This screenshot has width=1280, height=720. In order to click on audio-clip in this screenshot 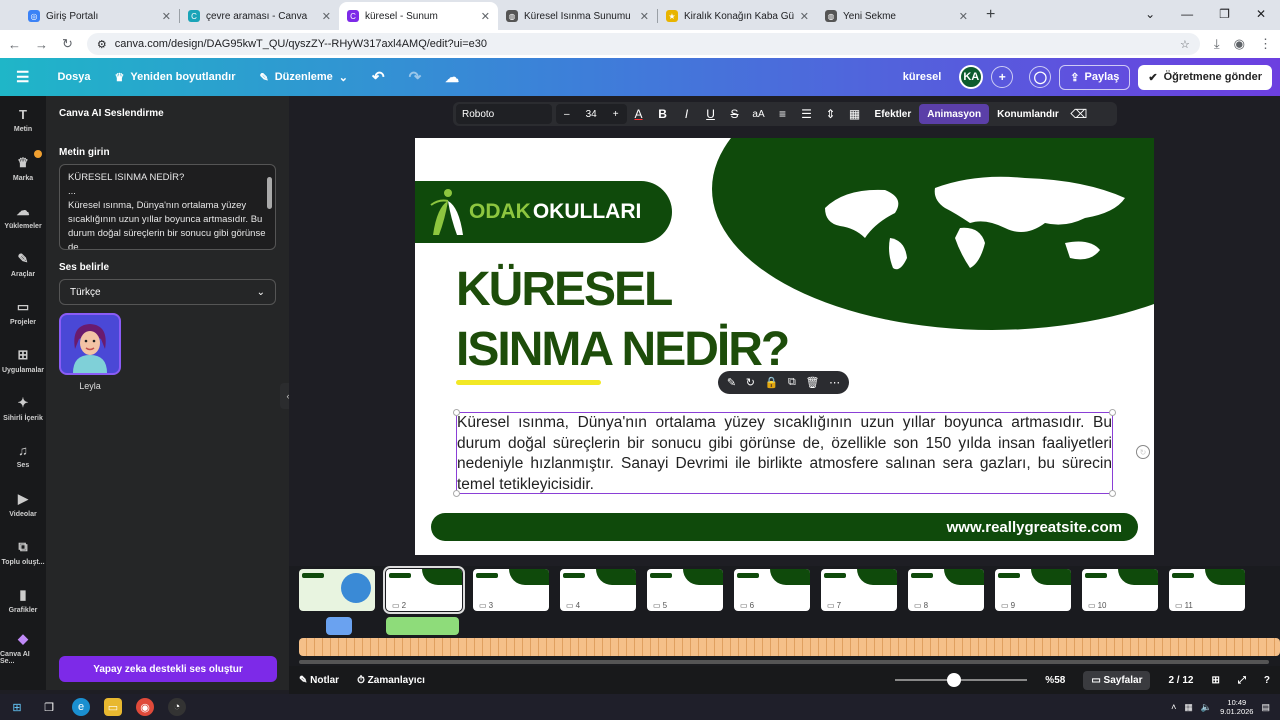, I will do `click(339, 626)`.